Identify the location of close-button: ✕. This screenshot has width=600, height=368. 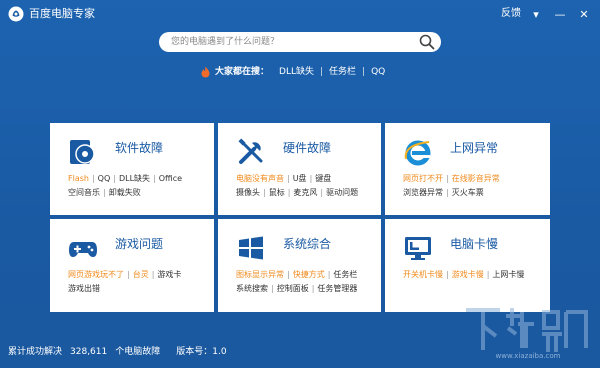
(584, 14).